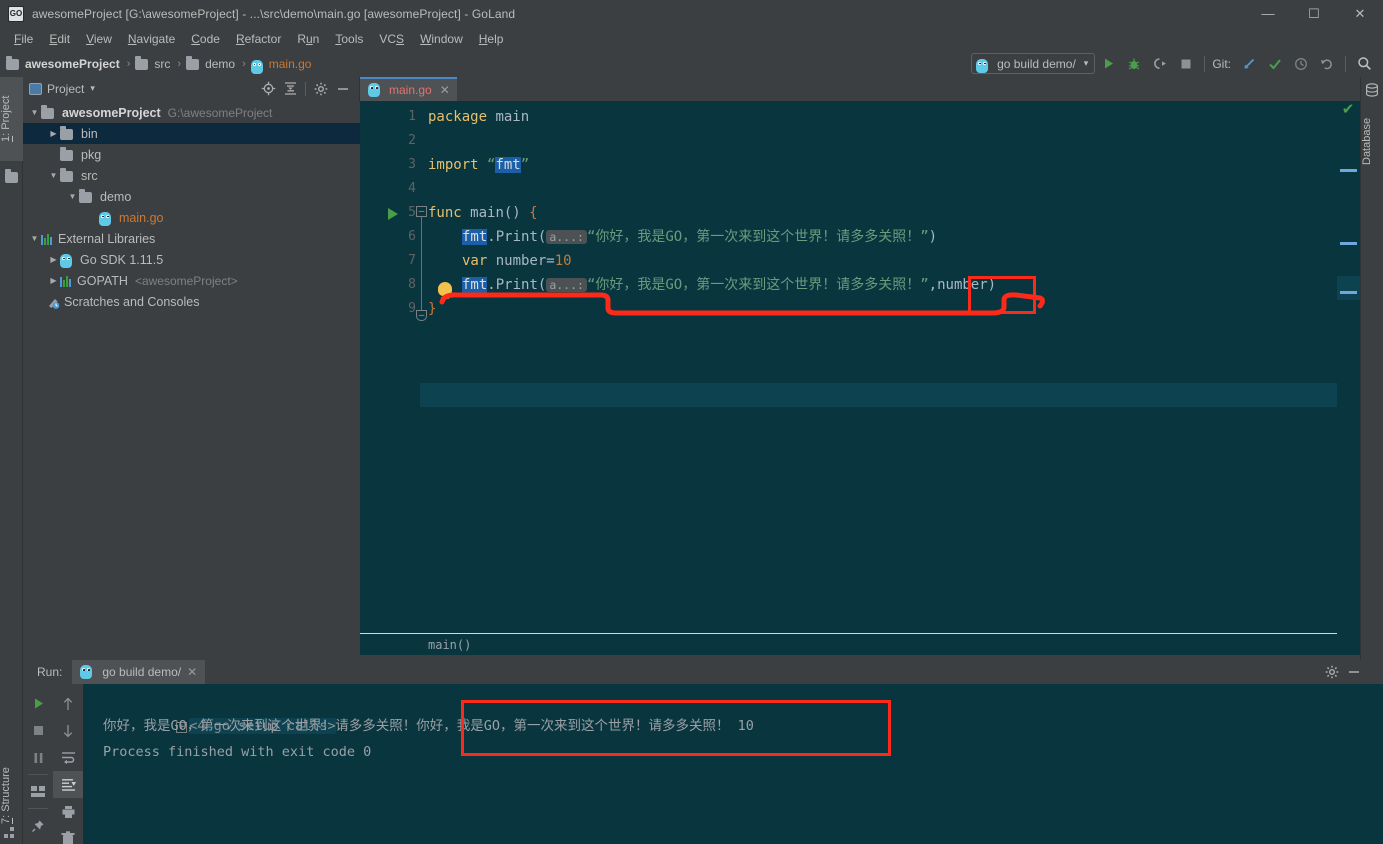  I want to click on rerun-icon, so click(38, 703).